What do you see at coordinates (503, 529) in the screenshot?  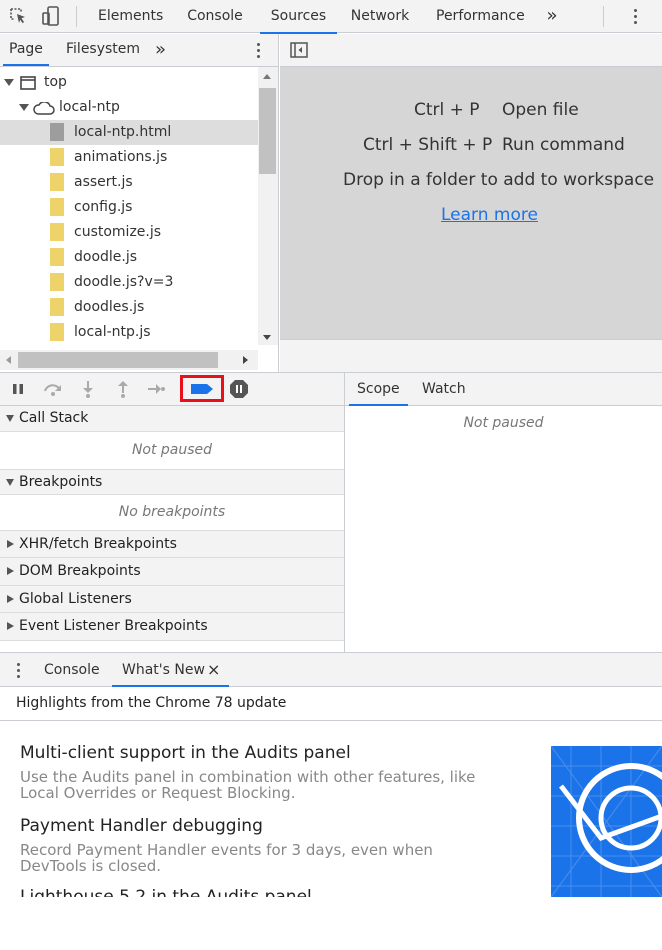 I see `scope-panel: Not paused` at bounding box center [503, 529].